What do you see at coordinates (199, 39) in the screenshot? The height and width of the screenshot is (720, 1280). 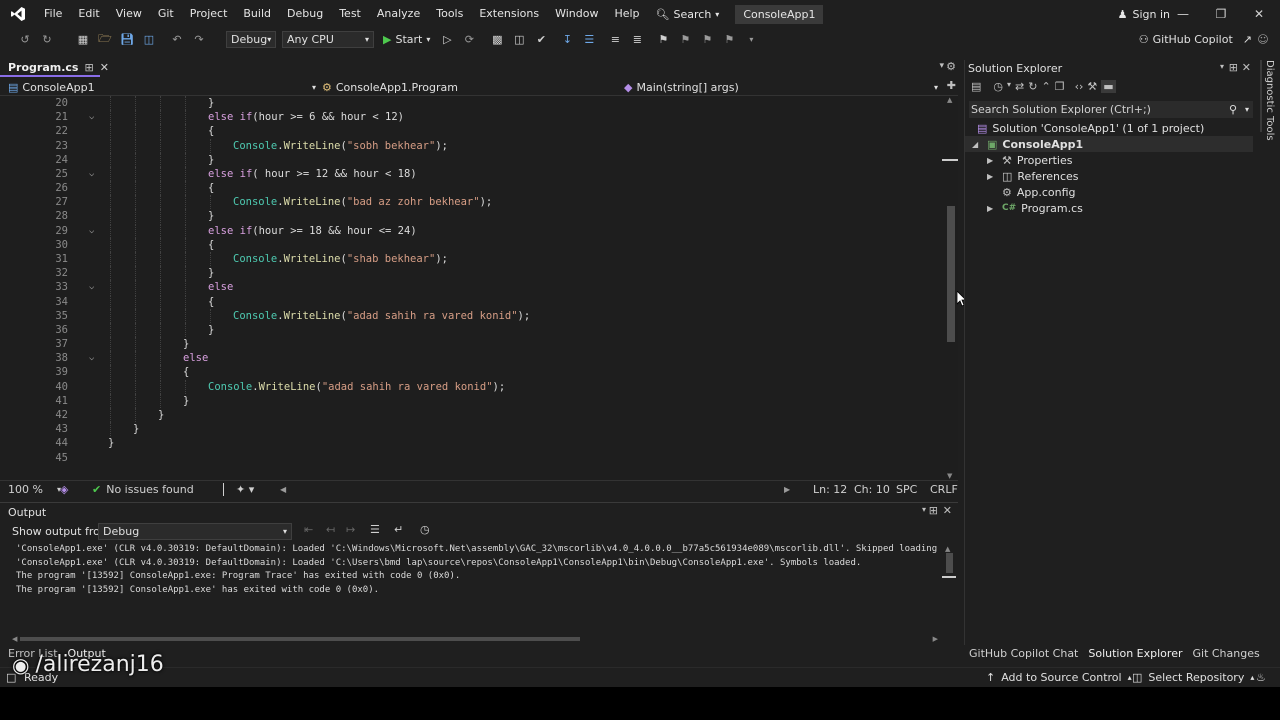 I see `redo-icon: ↷` at bounding box center [199, 39].